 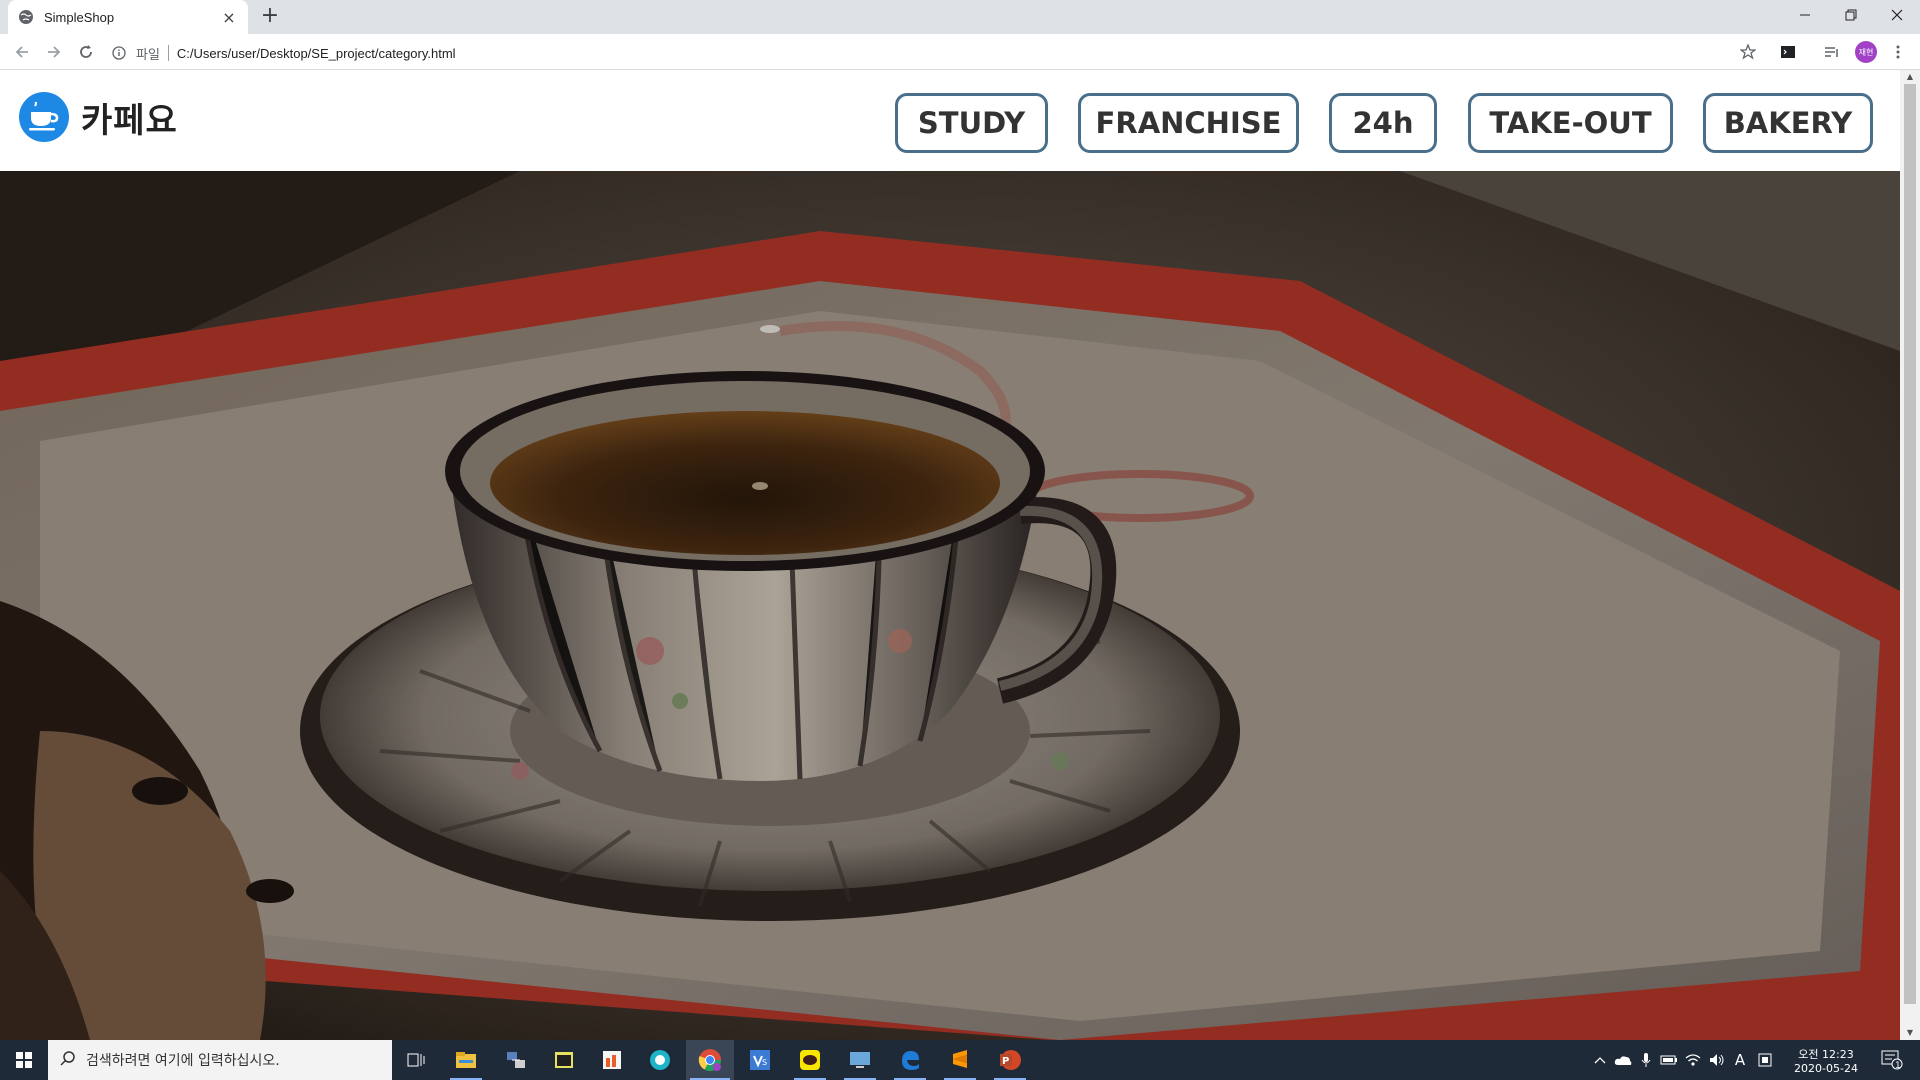 What do you see at coordinates (24, 1060) in the screenshot?
I see `windows-start-icon` at bounding box center [24, 1060].